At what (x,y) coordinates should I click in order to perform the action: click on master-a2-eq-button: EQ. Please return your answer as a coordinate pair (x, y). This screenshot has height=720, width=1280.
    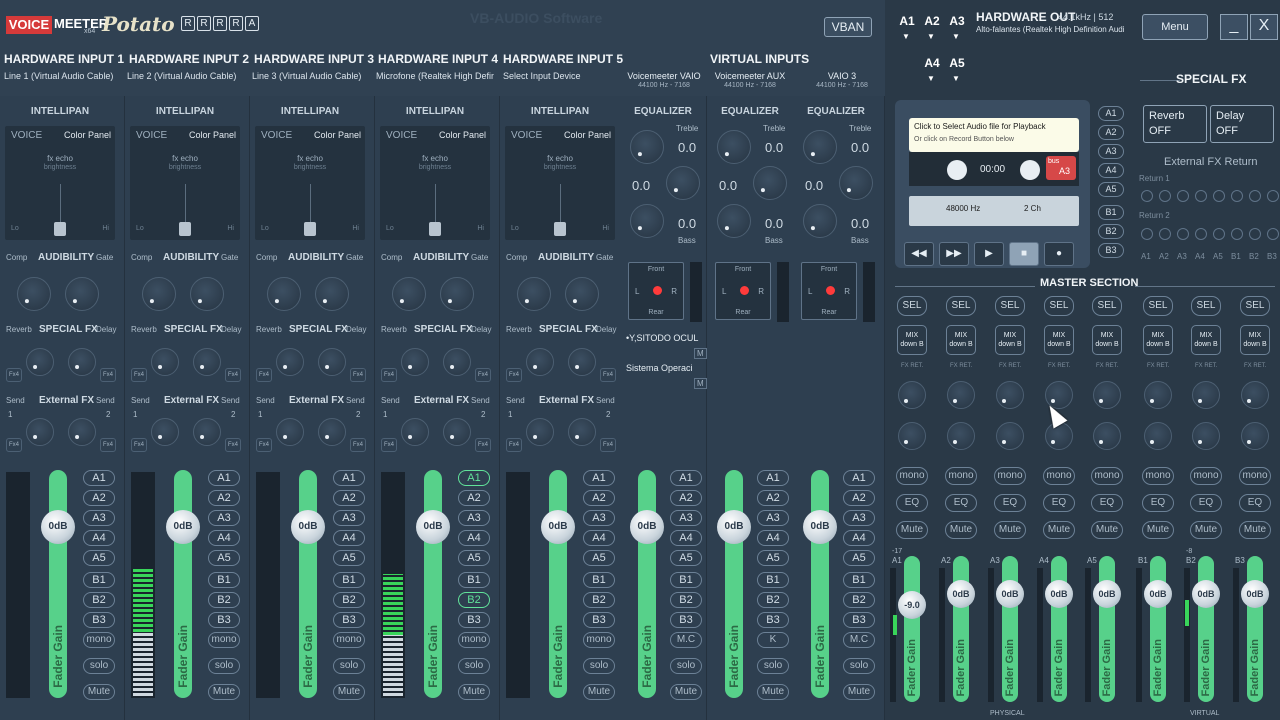
    Looking at the image, I should click on (961, 503).